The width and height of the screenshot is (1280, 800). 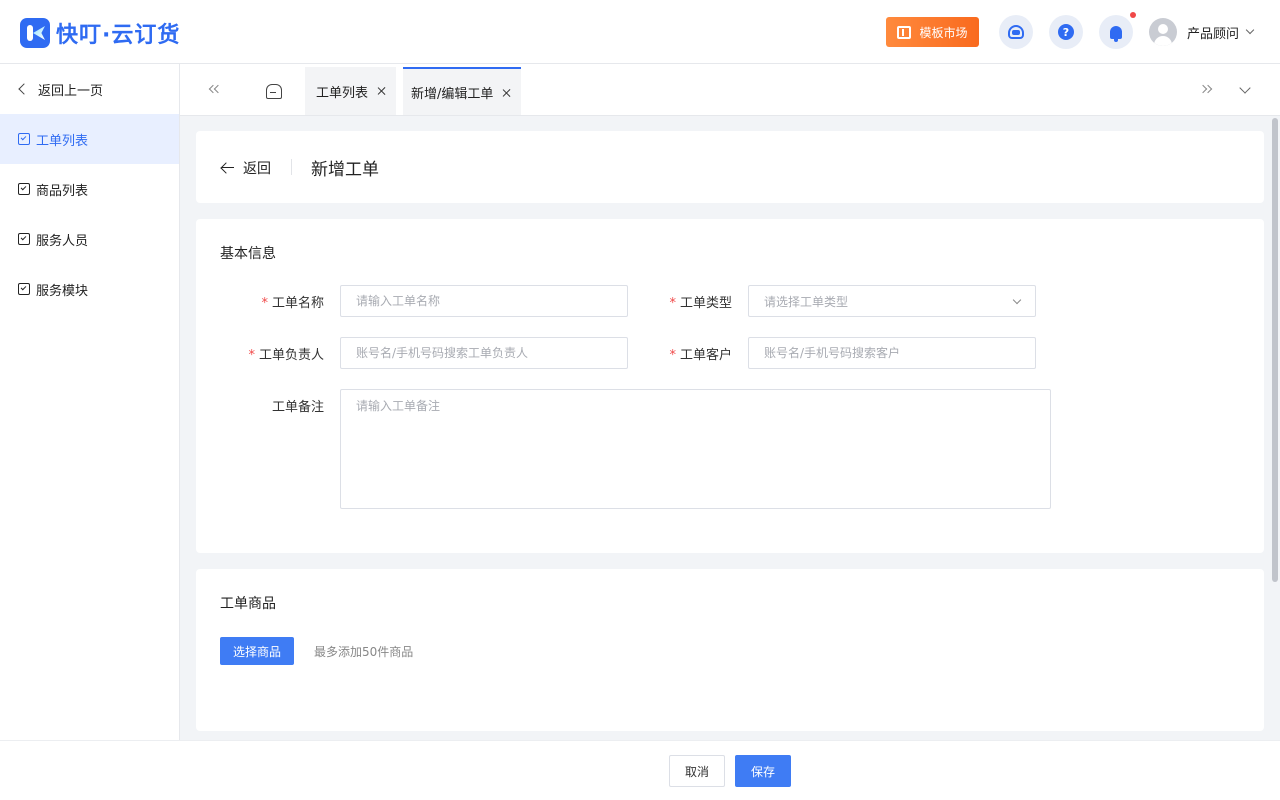 What do you see at coordinates (892, 301) in the screenshot?
I see `ticket-type-select: 请选择工单类型` at bounding box center [892, 301].